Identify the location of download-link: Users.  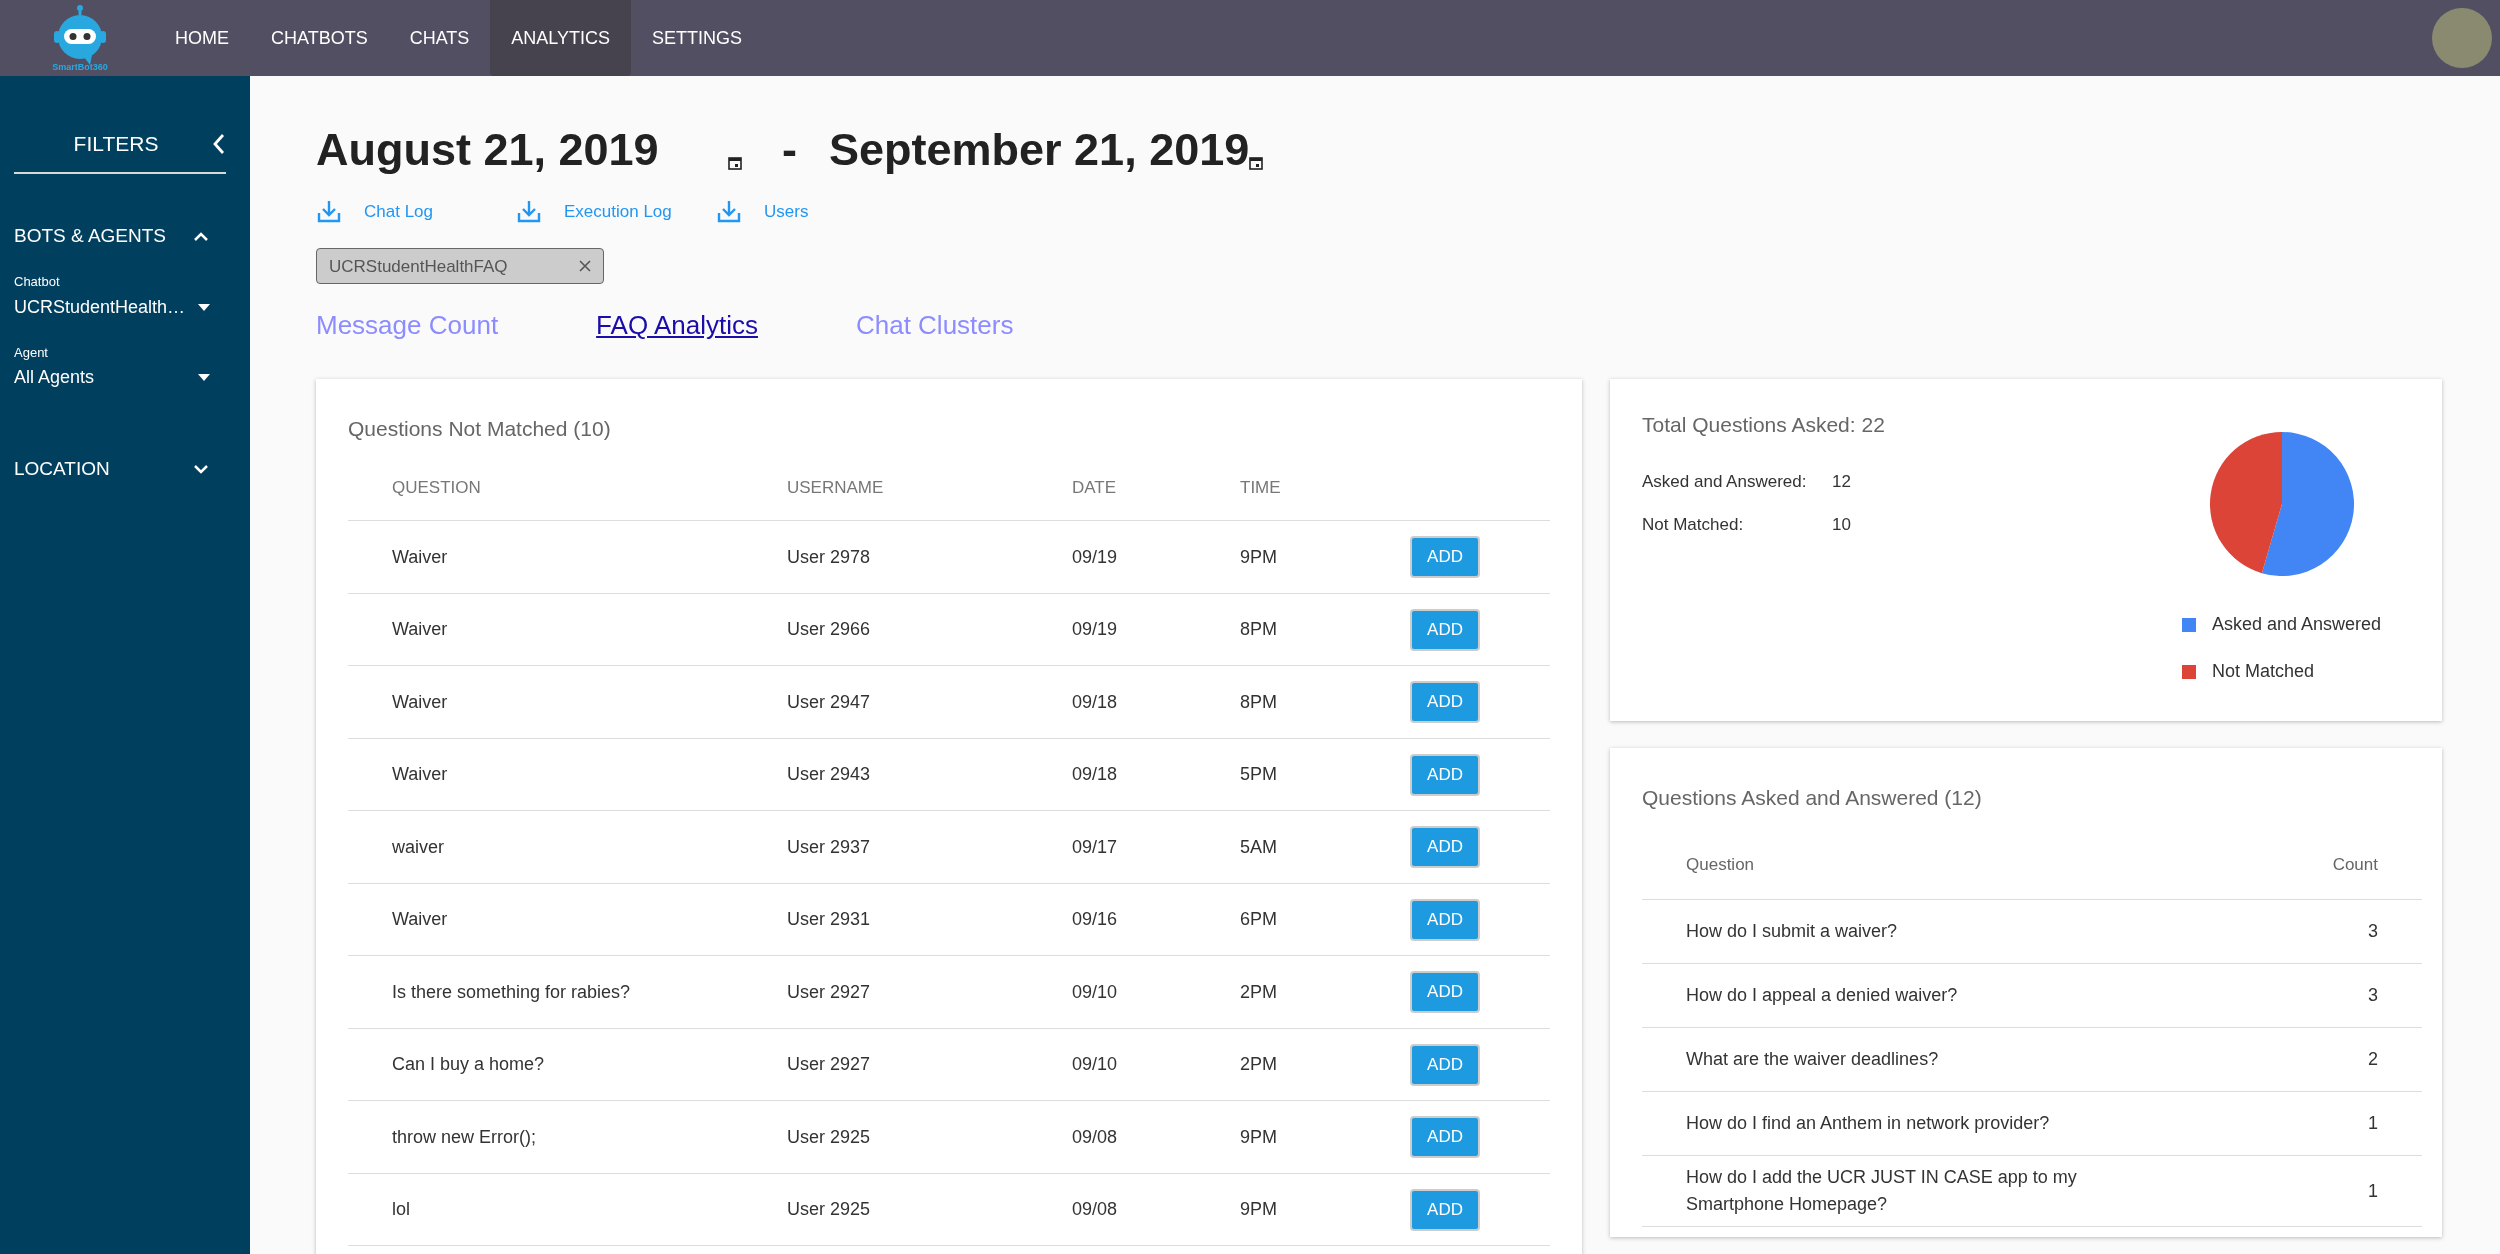
(786, 211).